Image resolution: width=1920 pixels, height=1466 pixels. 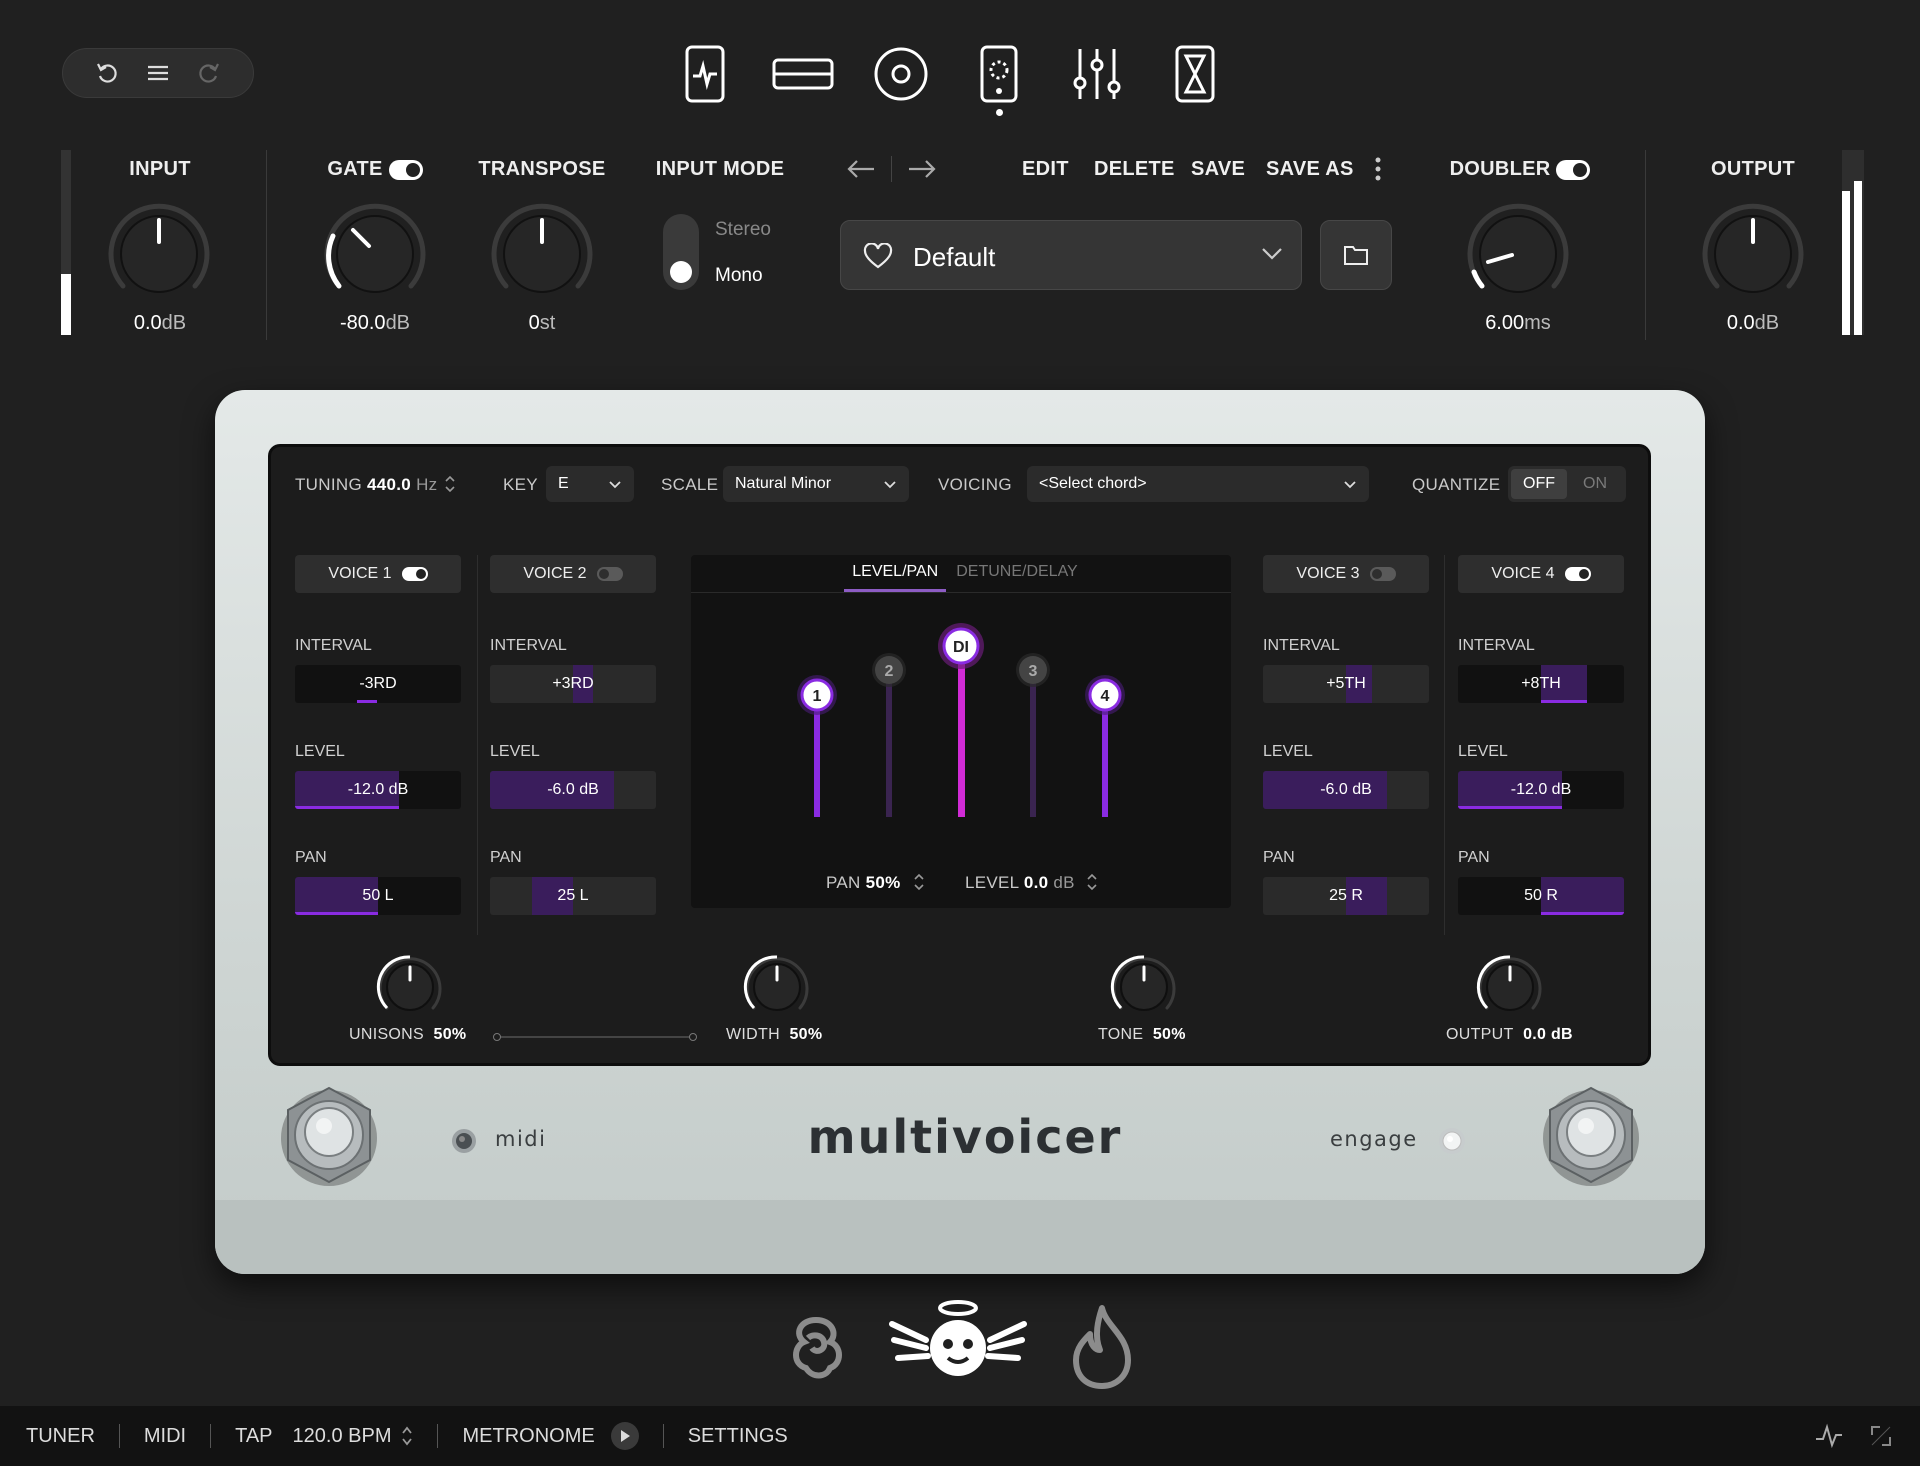 What do you see at coordinates (1510, 987) in the screenshot?
I see `screen-output-knob` at bounding box center [1510, 987].